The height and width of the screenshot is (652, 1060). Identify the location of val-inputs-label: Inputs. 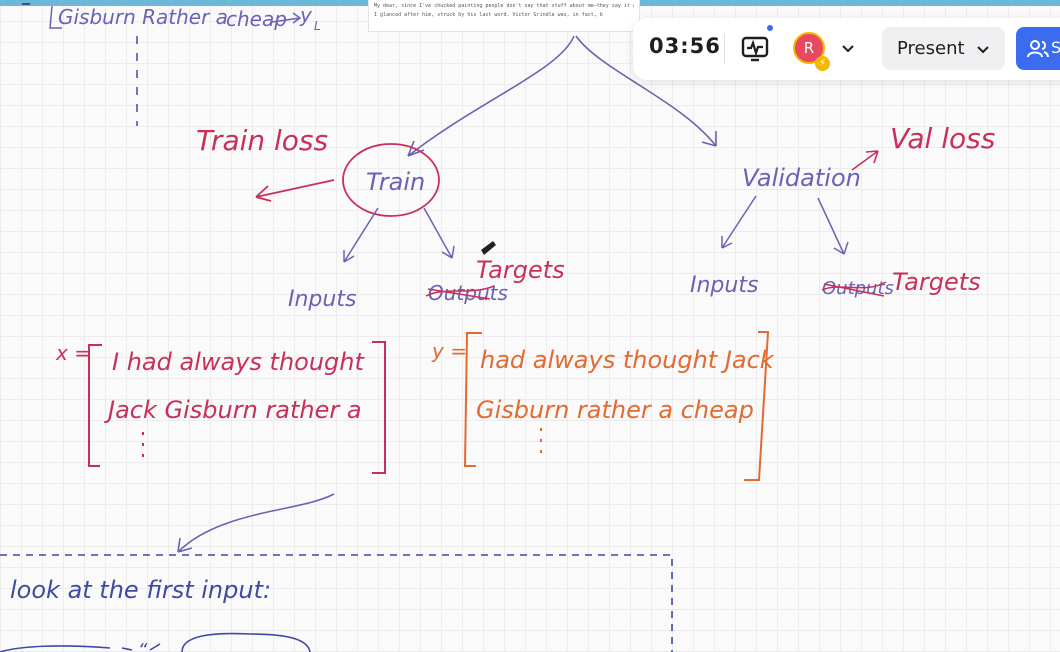
(724, 285).